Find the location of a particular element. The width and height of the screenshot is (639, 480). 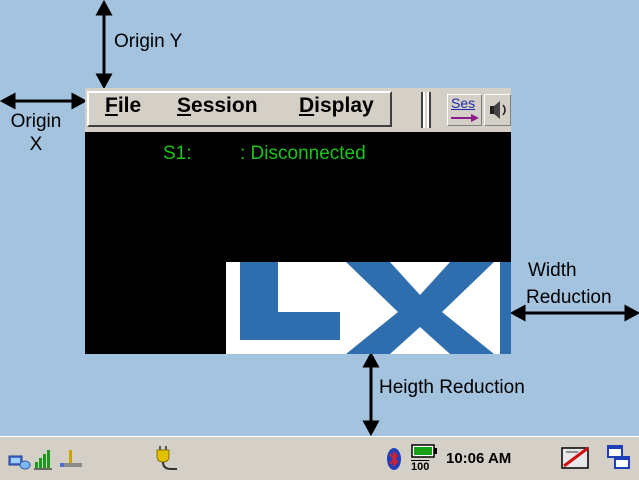

connection-icon is located at coordinates (71, 459).